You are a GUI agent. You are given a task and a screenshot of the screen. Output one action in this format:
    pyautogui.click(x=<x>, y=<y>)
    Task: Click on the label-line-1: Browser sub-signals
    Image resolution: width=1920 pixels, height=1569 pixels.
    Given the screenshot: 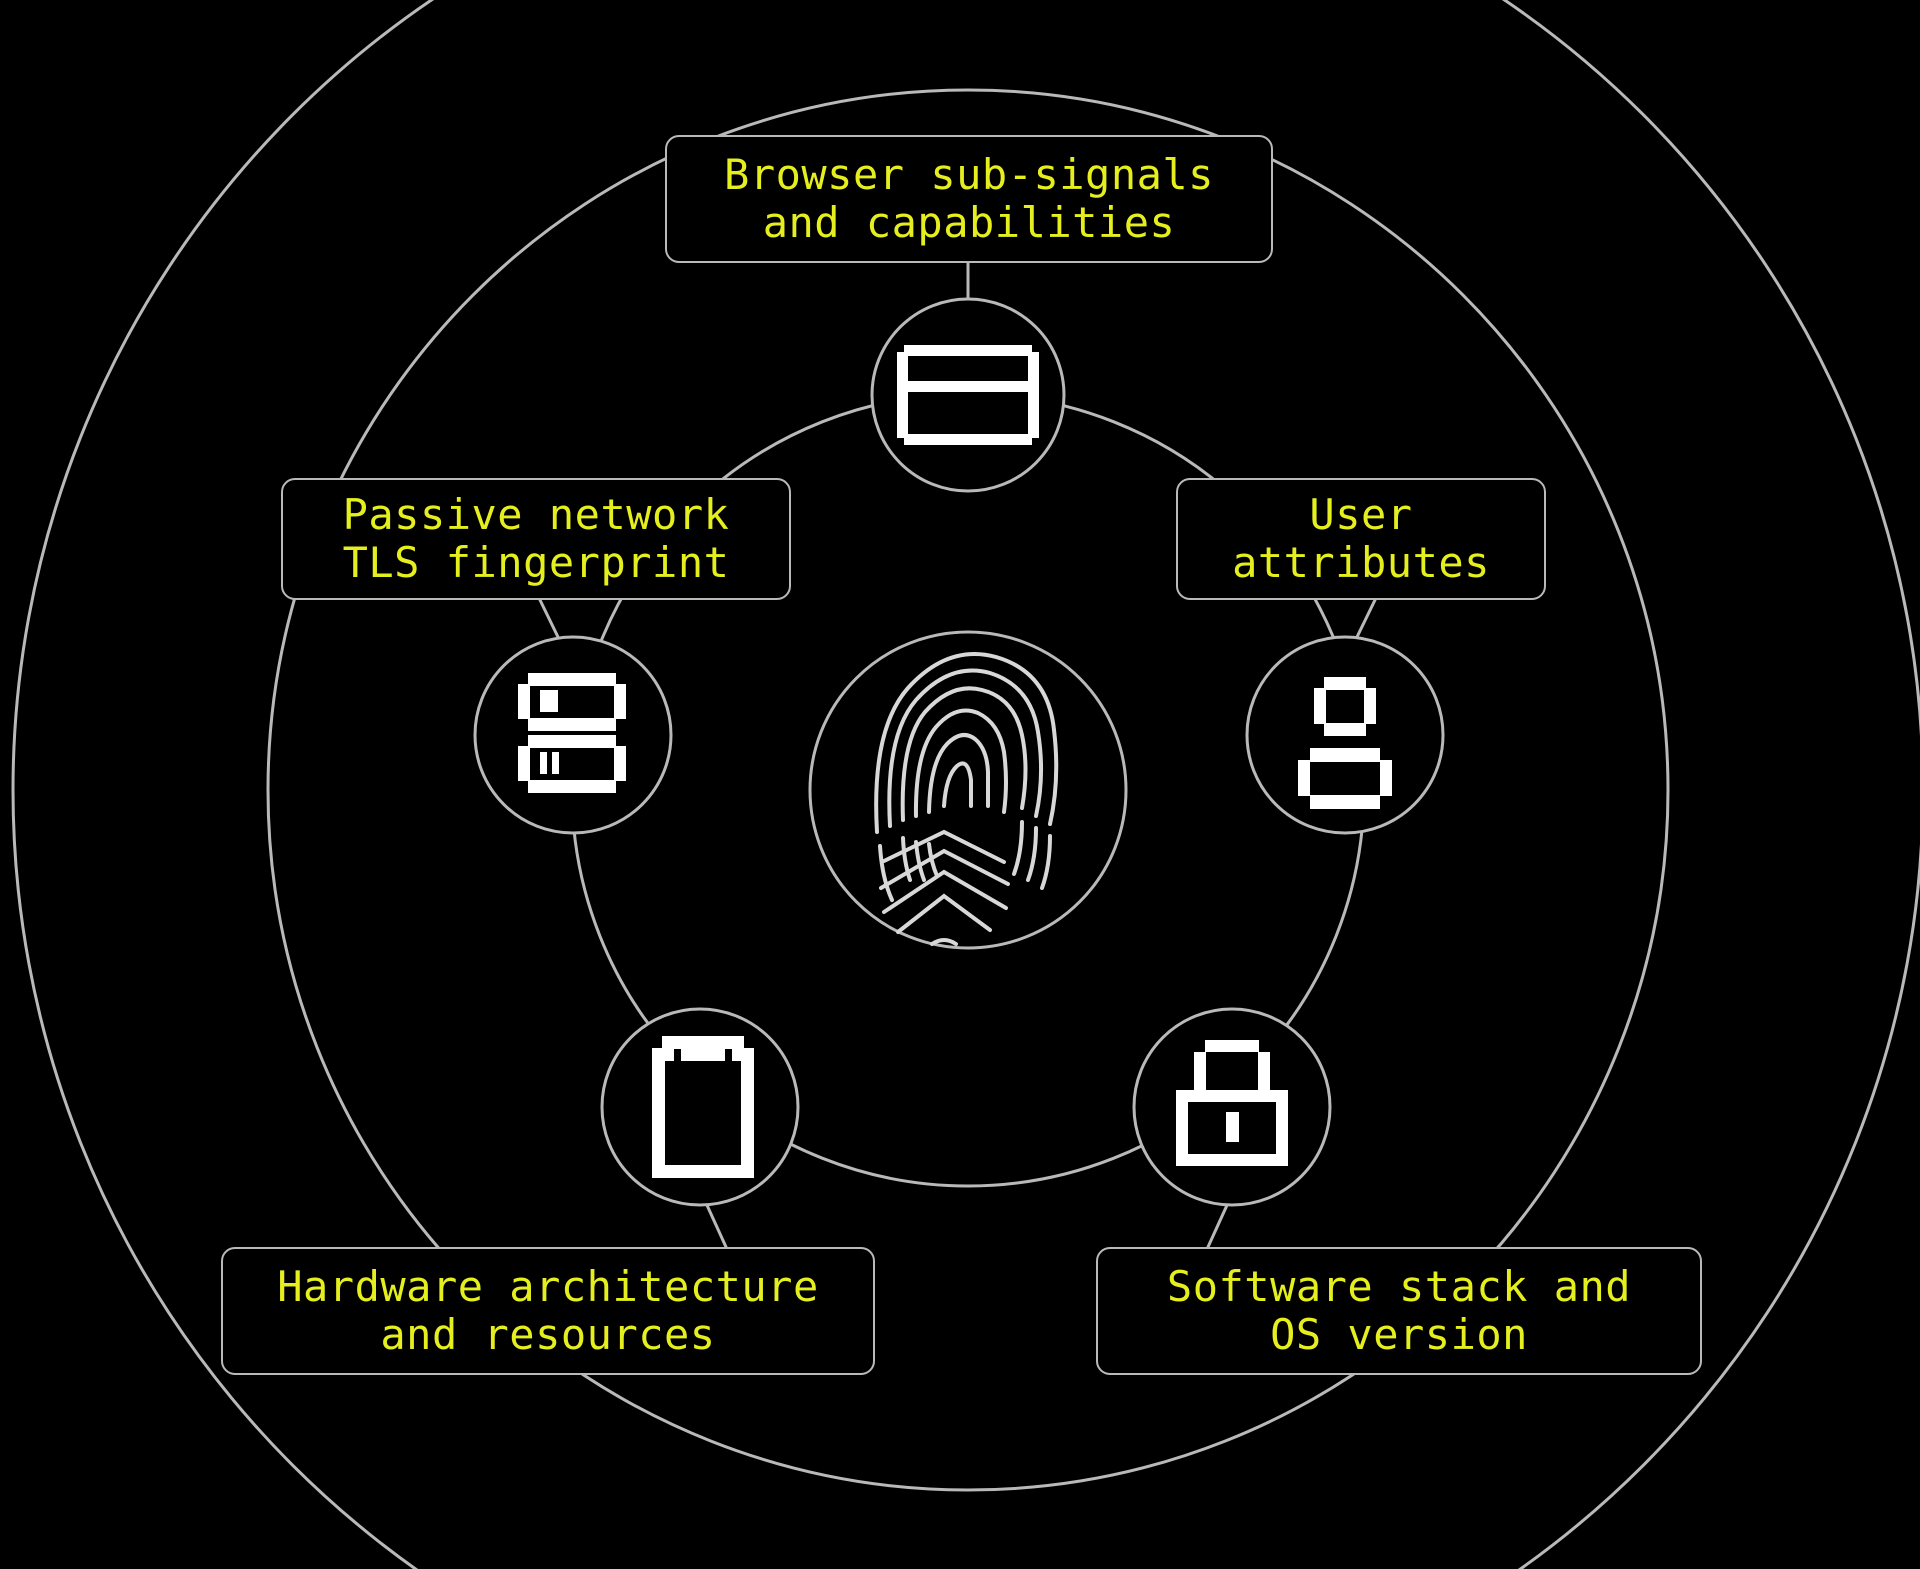 What is the action you would take?
    pyautogui.click(x=969, y=175)
    